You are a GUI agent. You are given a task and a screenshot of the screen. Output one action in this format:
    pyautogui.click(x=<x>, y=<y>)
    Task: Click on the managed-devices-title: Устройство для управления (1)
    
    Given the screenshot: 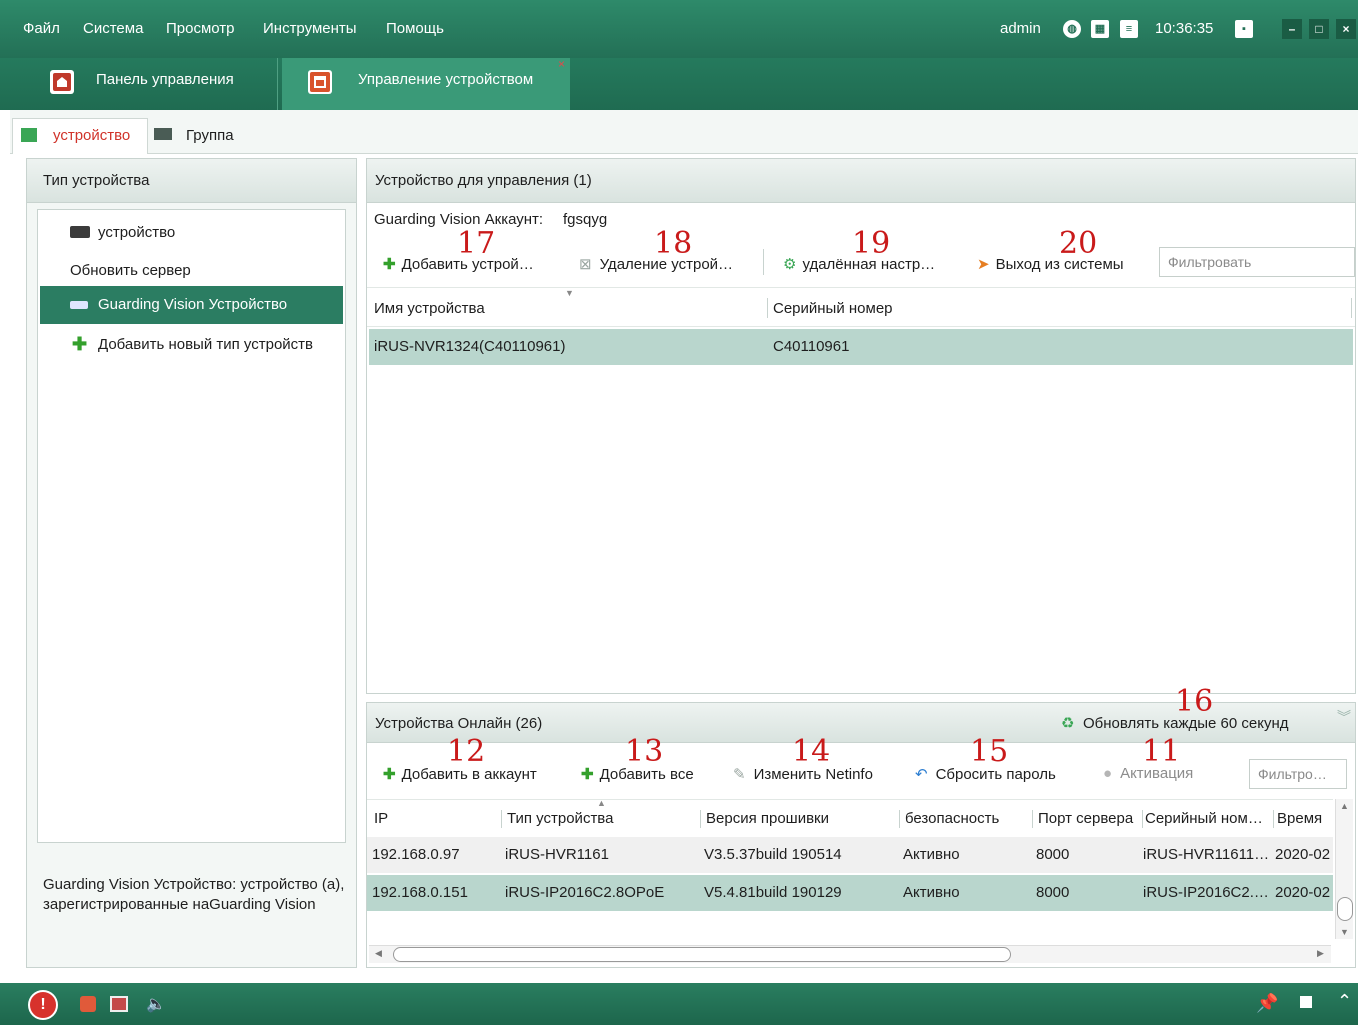 What is the action you would take?
    pyautogui.click(x=483, y=180)
    